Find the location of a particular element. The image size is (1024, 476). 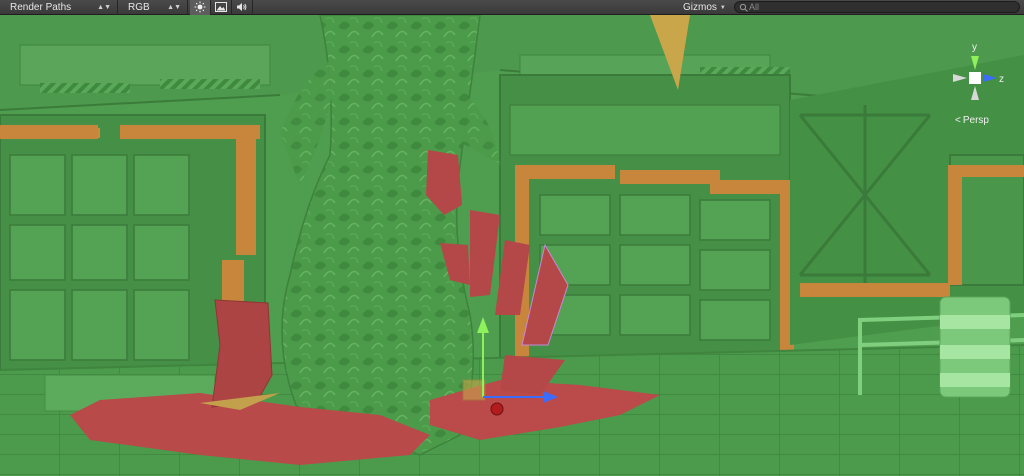

scene-image-toggle is located at coordinates (221, 7).